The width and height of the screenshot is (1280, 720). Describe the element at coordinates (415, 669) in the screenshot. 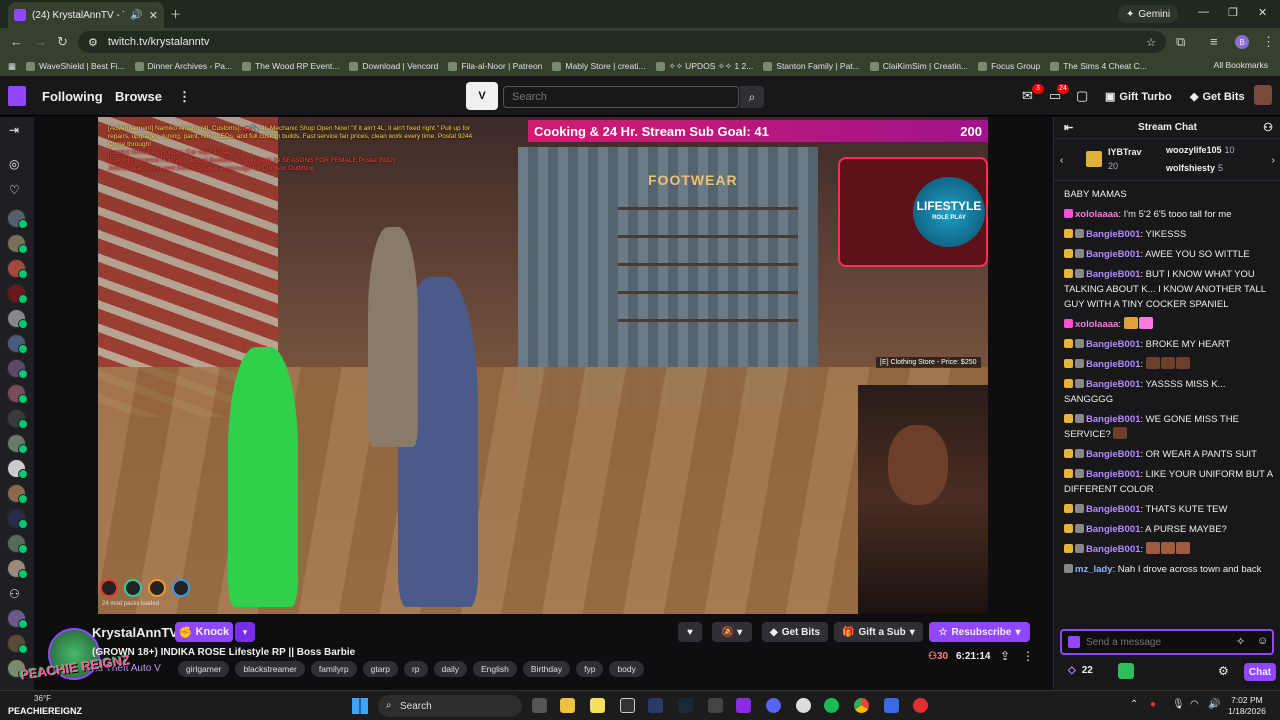

I see `tag-chip: rp` at that location.